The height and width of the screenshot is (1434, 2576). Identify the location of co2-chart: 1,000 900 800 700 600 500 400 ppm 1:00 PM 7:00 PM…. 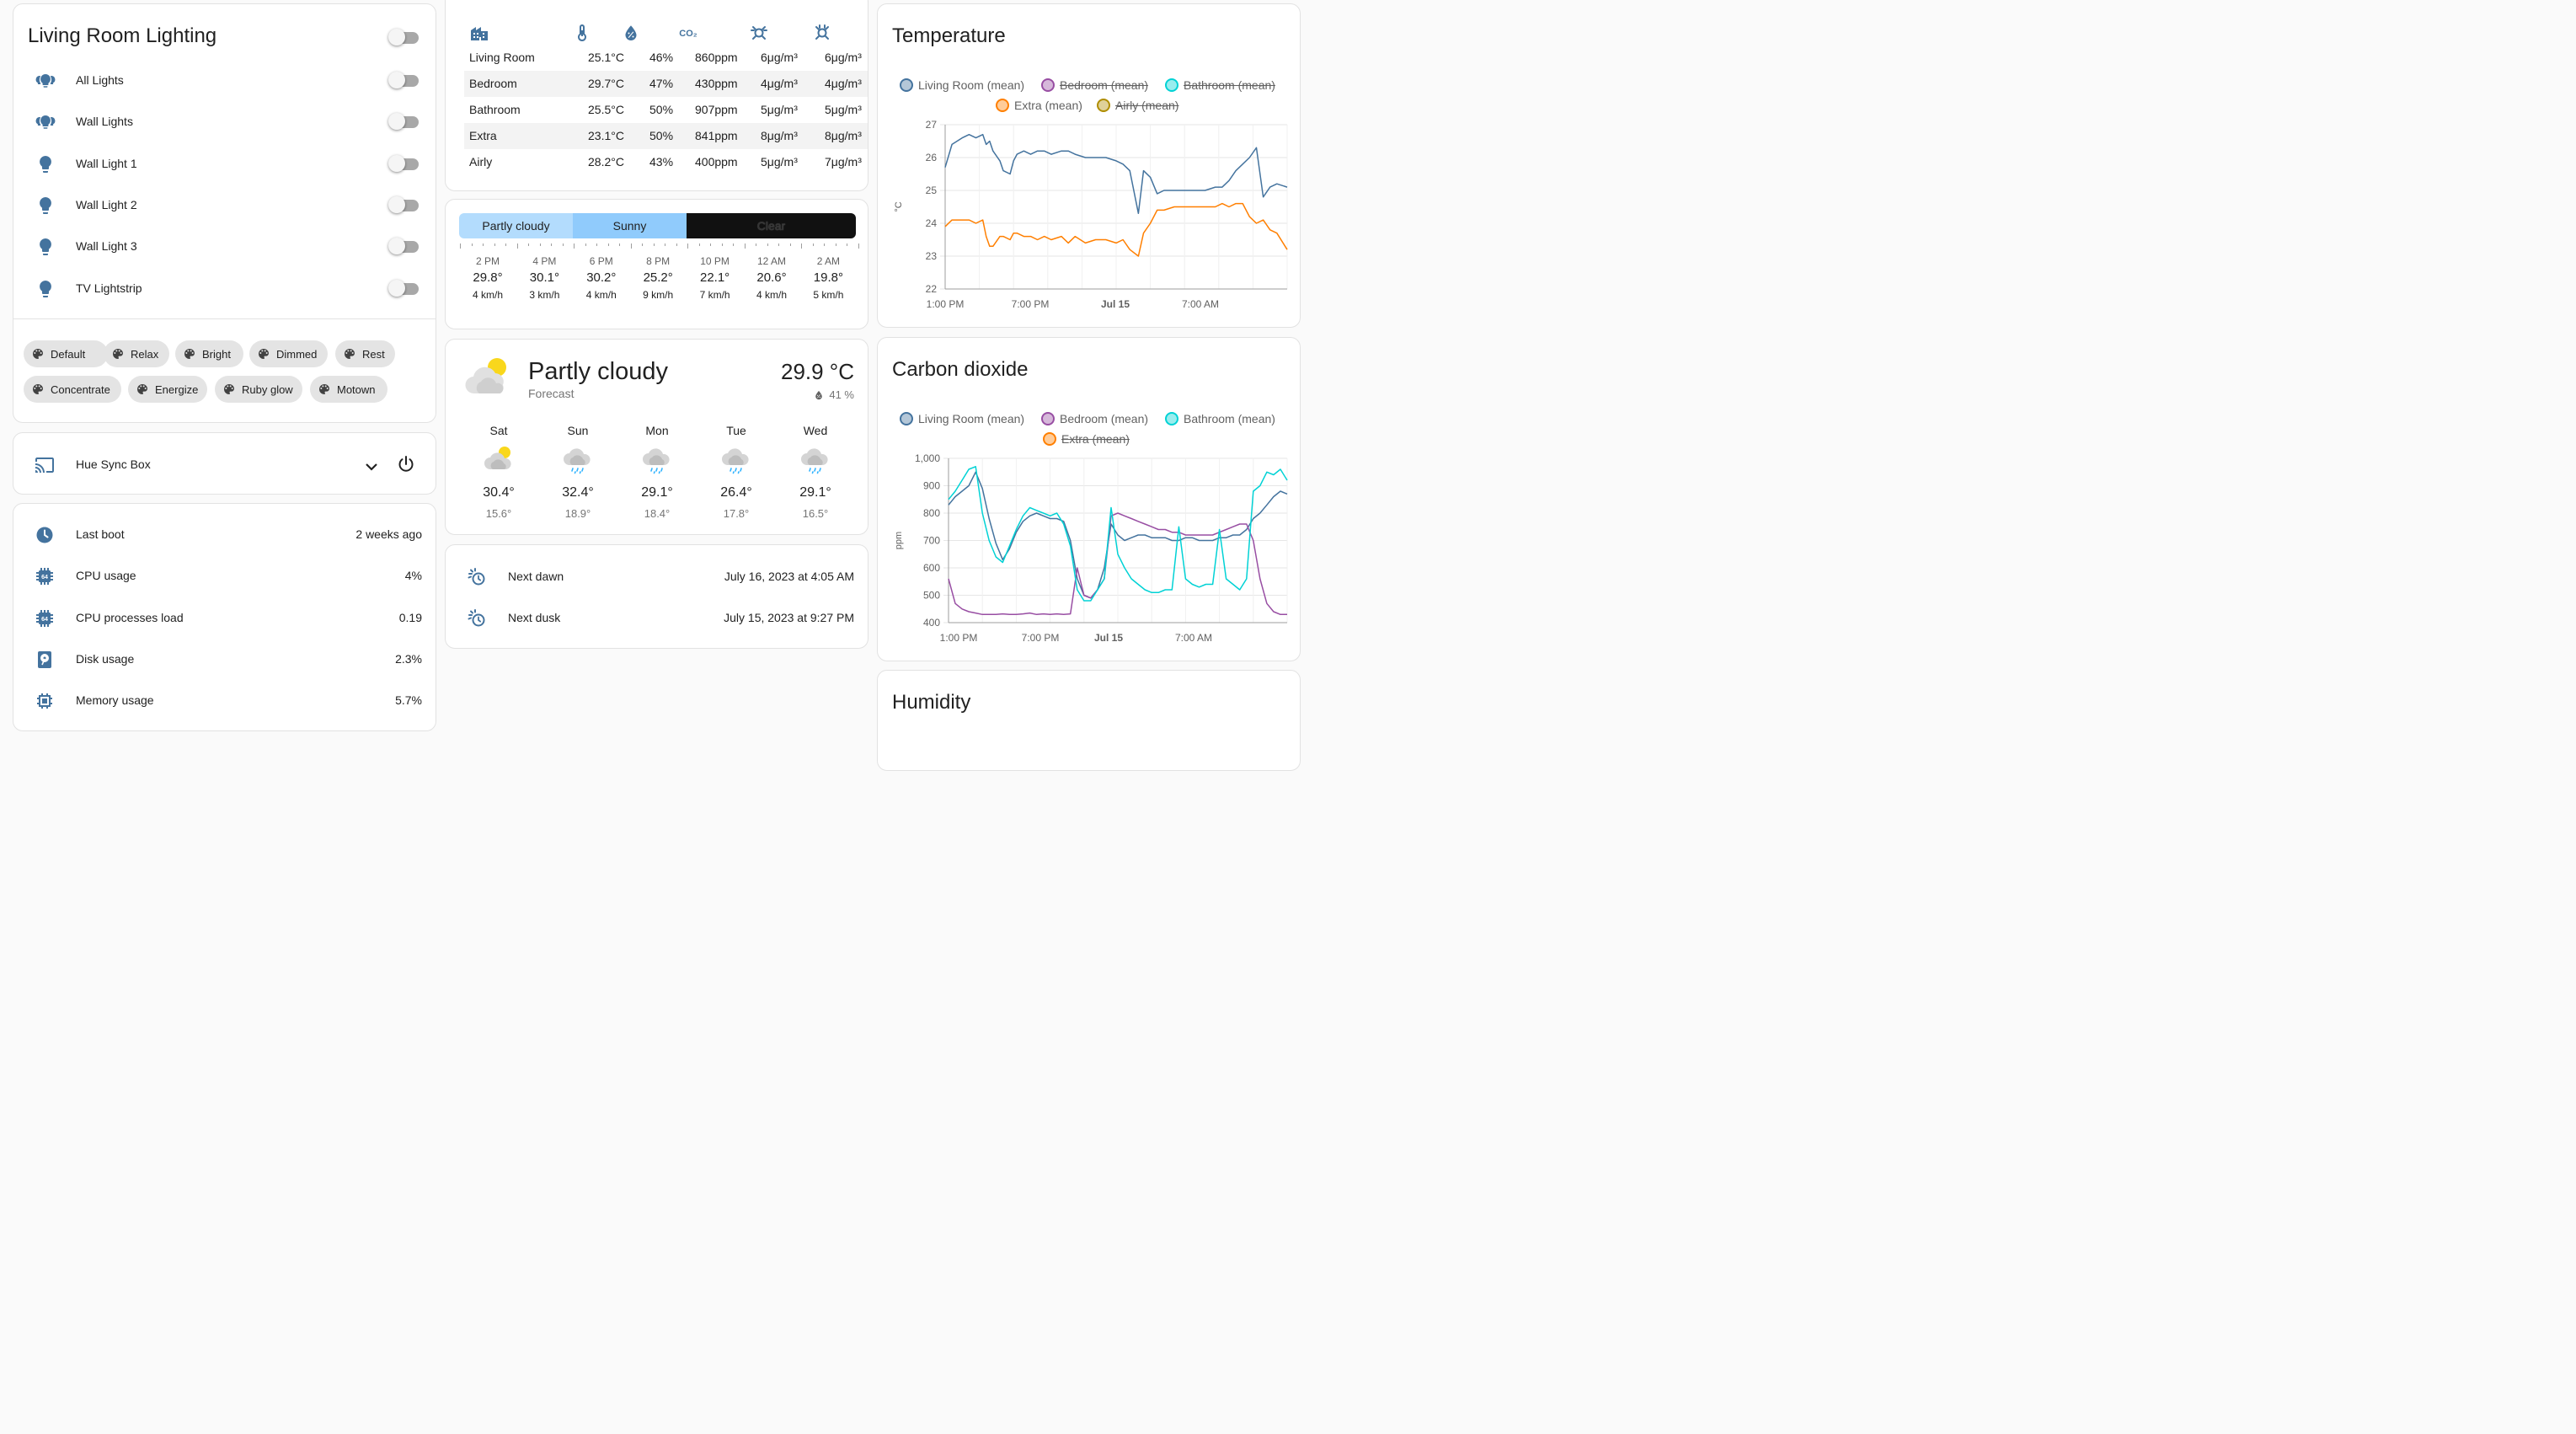
(1091, 548).